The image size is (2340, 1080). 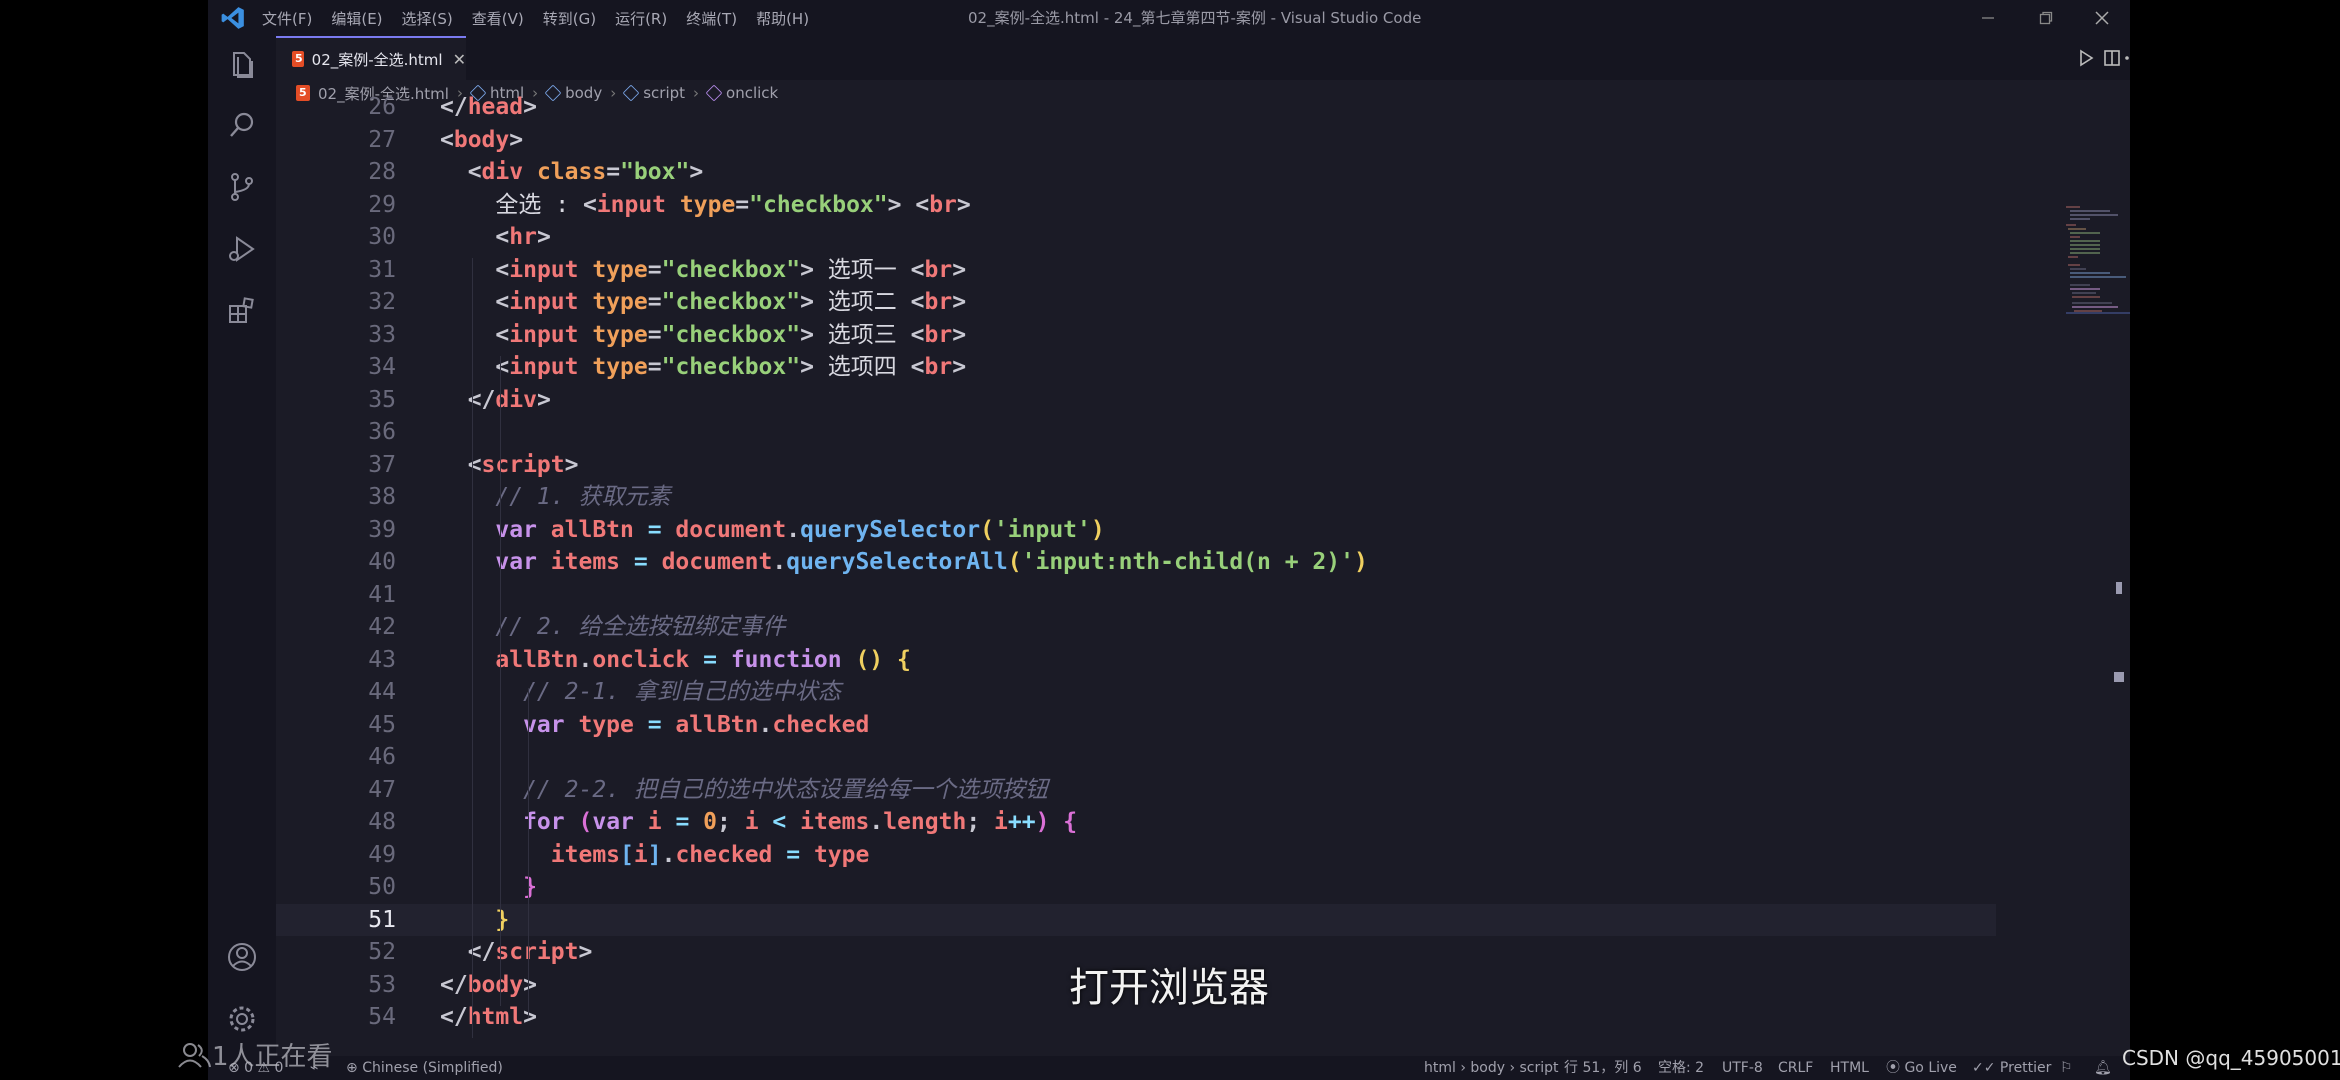 What do you see at coordinates (703, 302) in the screenshot?
I see `code-text: <input type="checkbox"> 选项二 <br>` at bounding box center [703, 302].